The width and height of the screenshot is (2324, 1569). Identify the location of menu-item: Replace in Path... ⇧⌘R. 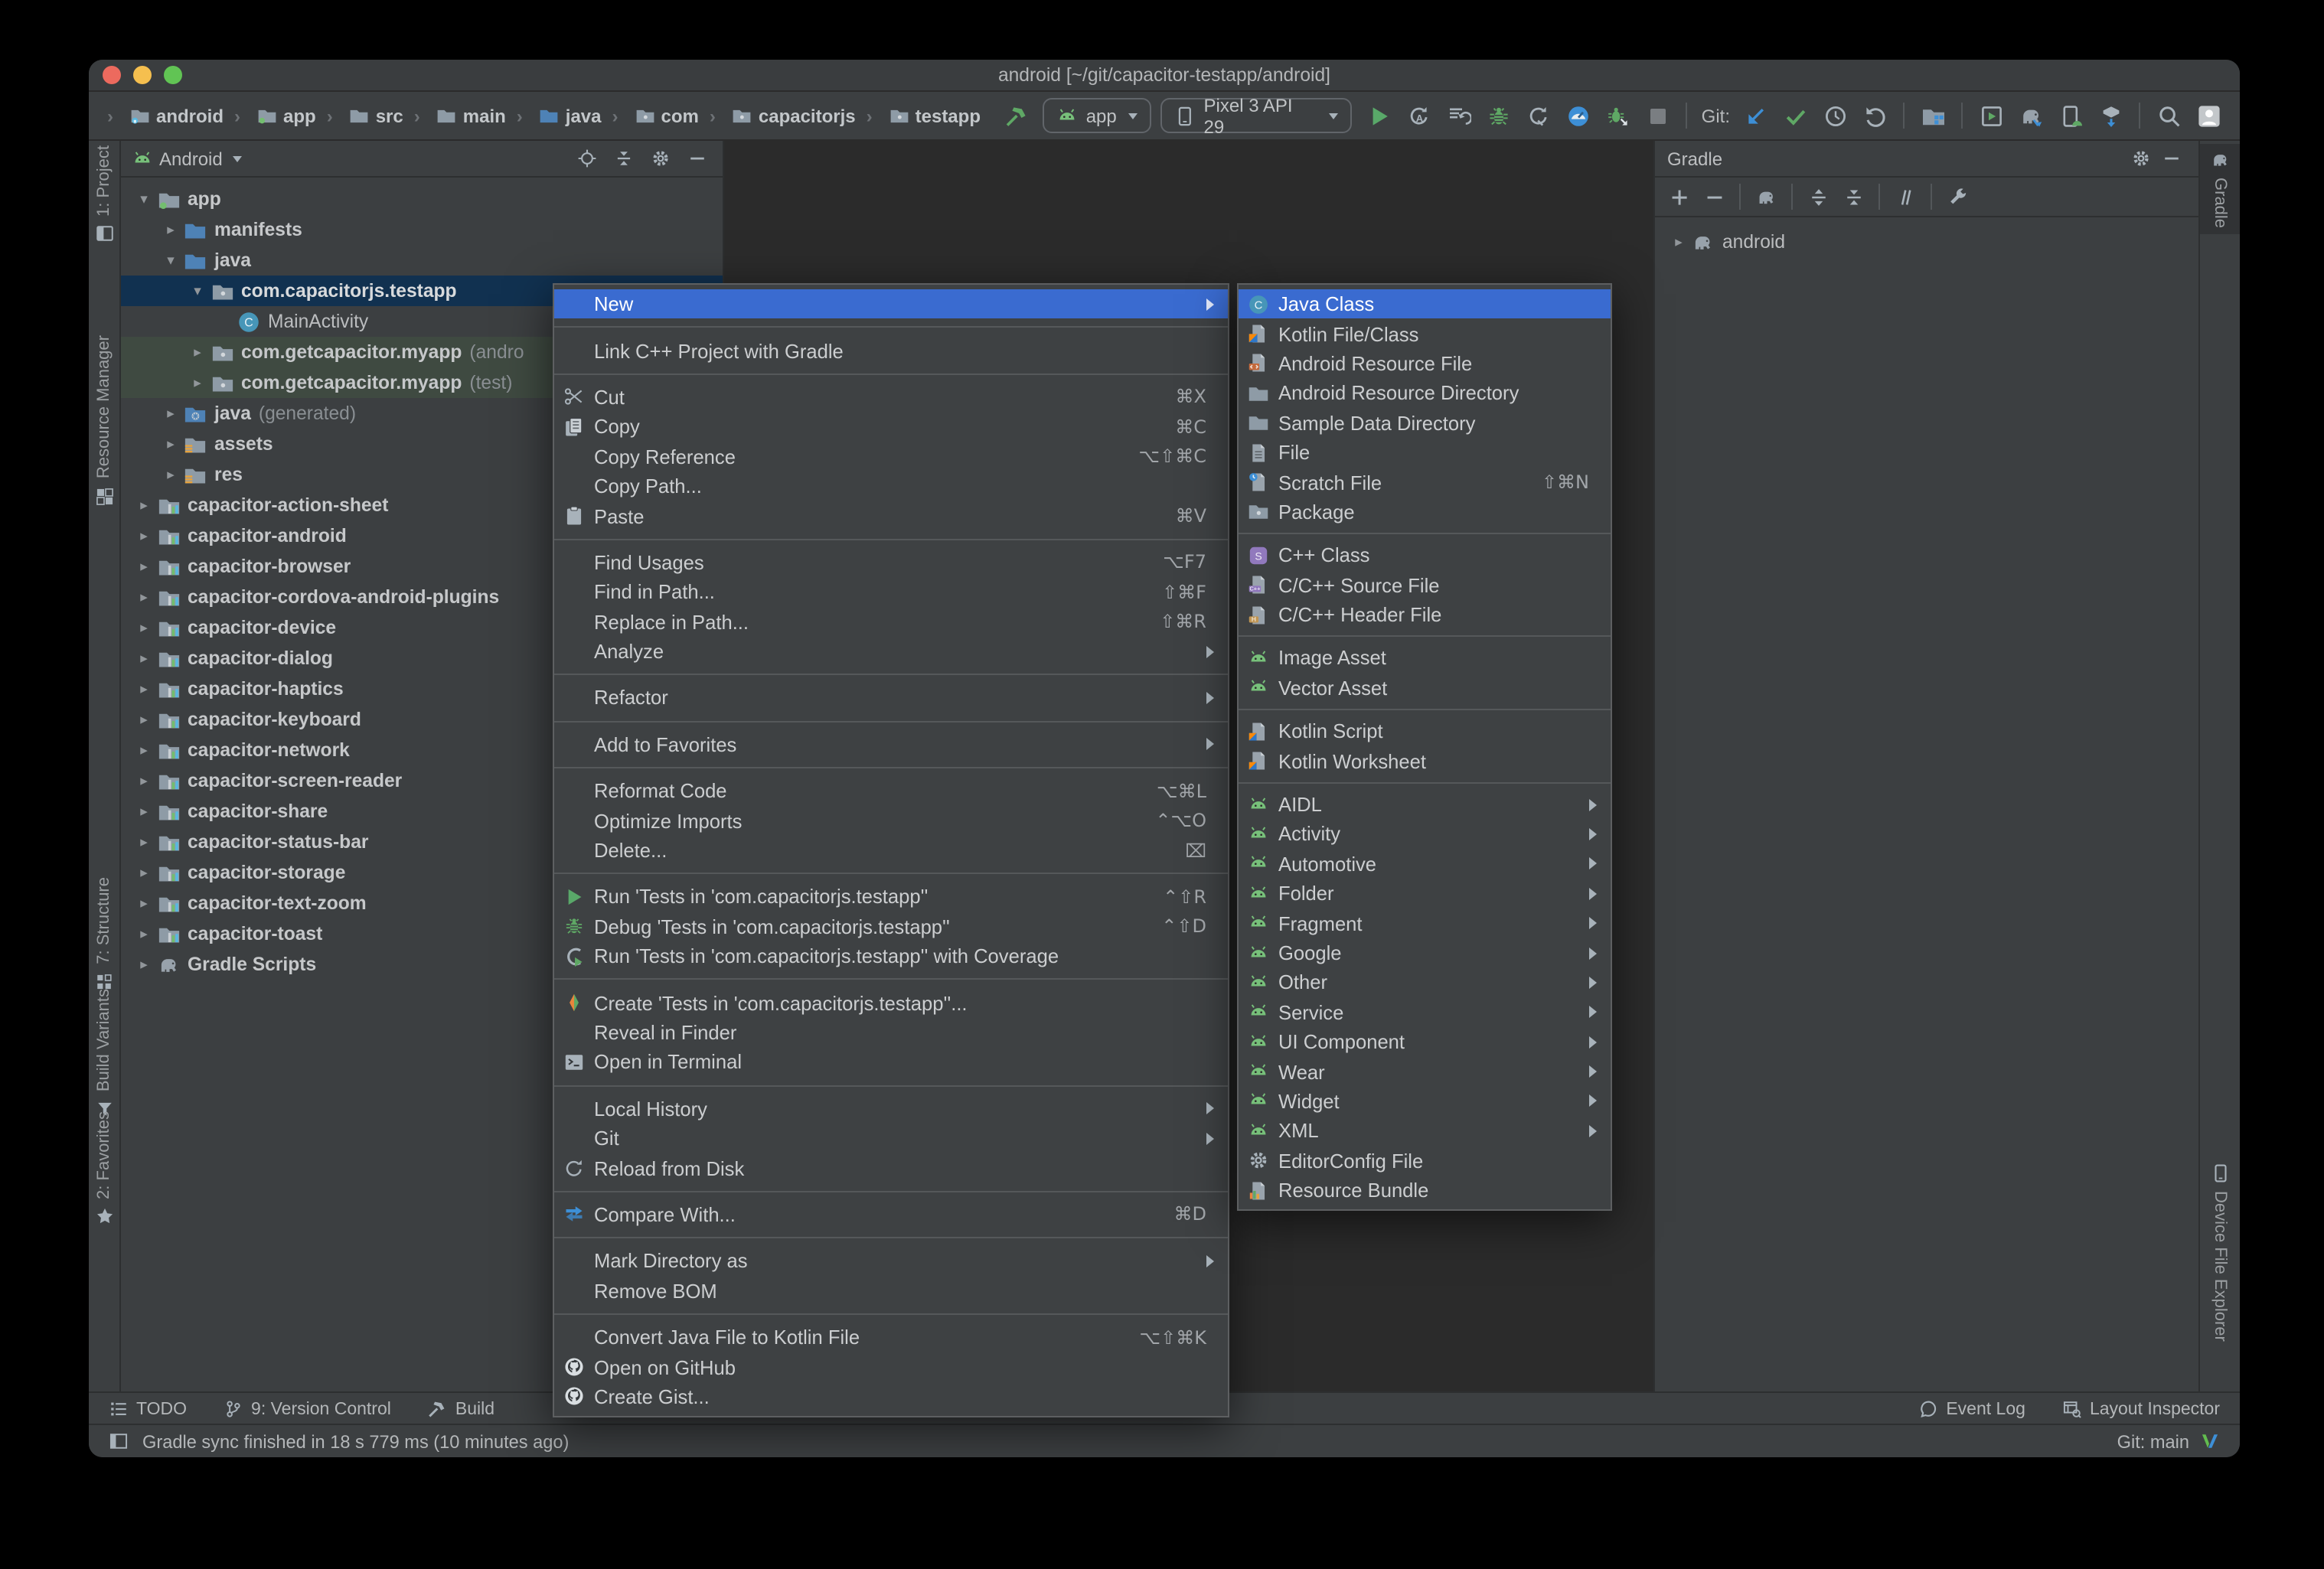
(891, 622).